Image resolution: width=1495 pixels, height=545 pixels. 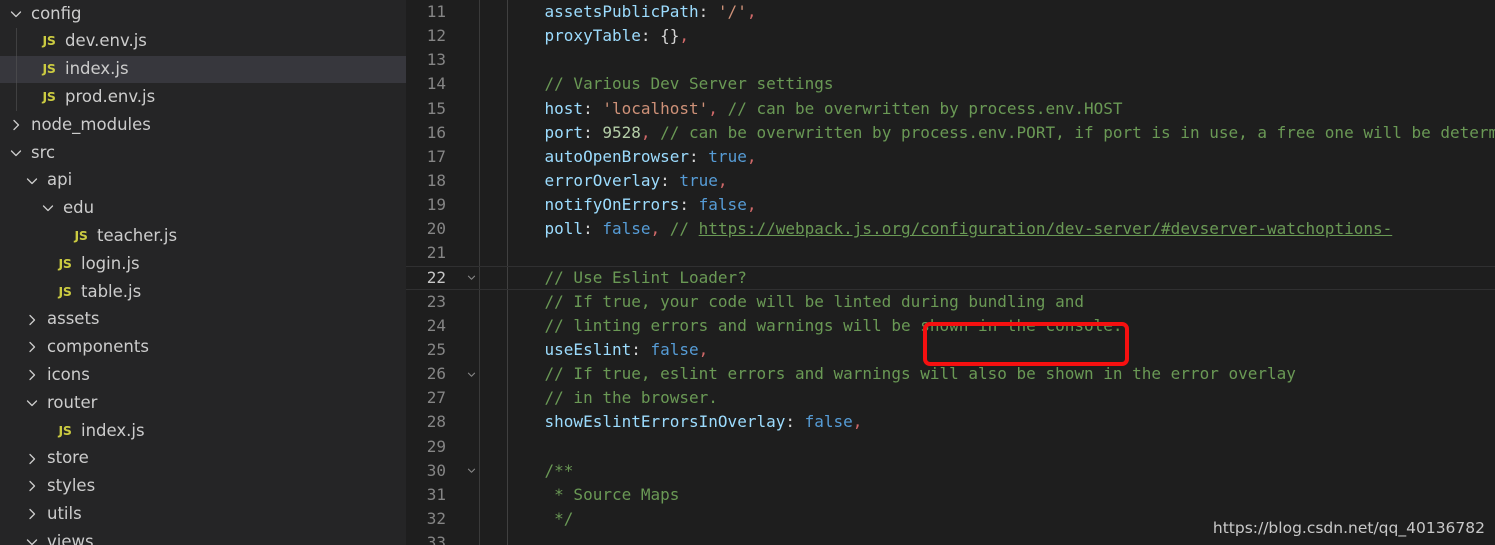 I want to click on code-token: 'localhost', so click(x=655, y=108).